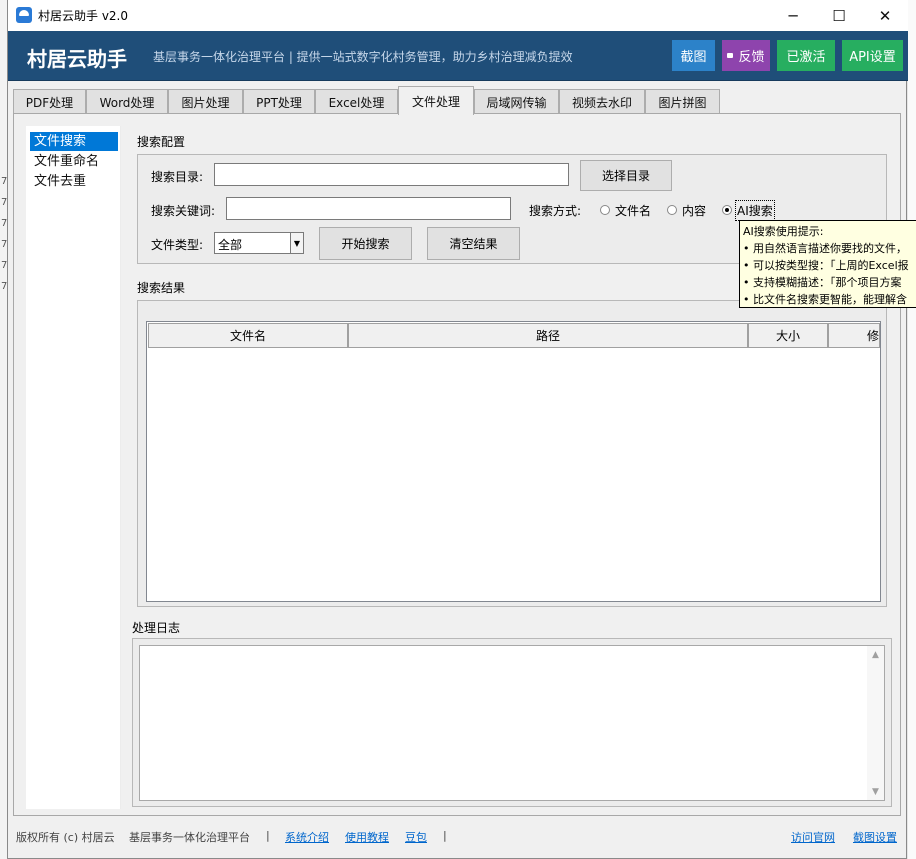 Image resolution: width=916 pixels, height=859 pixels. Describe the element at coordinates (161, 142) in the screenshot. I see `search-config-title: 搜索配置` at that location.